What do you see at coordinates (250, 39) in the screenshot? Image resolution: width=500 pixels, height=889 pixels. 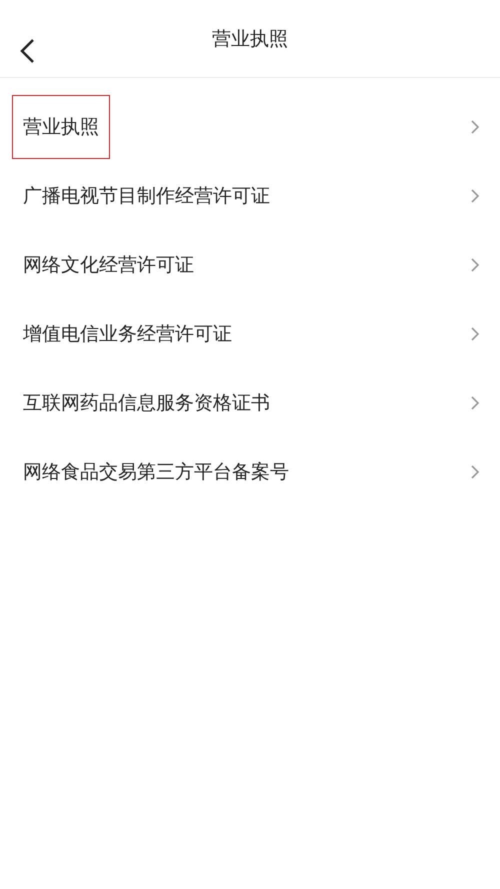 I see `page-title: 营业执照` at bounding box center [250, 39].